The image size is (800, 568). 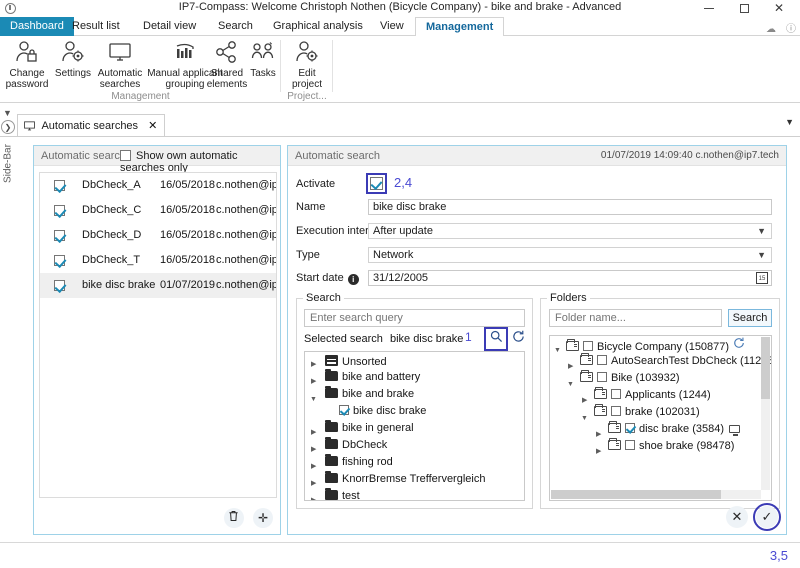 What do you see at coordinates (767, 517) in the screenshot?
I see `confirm-button: ✓` at bounding box center [767, 517].